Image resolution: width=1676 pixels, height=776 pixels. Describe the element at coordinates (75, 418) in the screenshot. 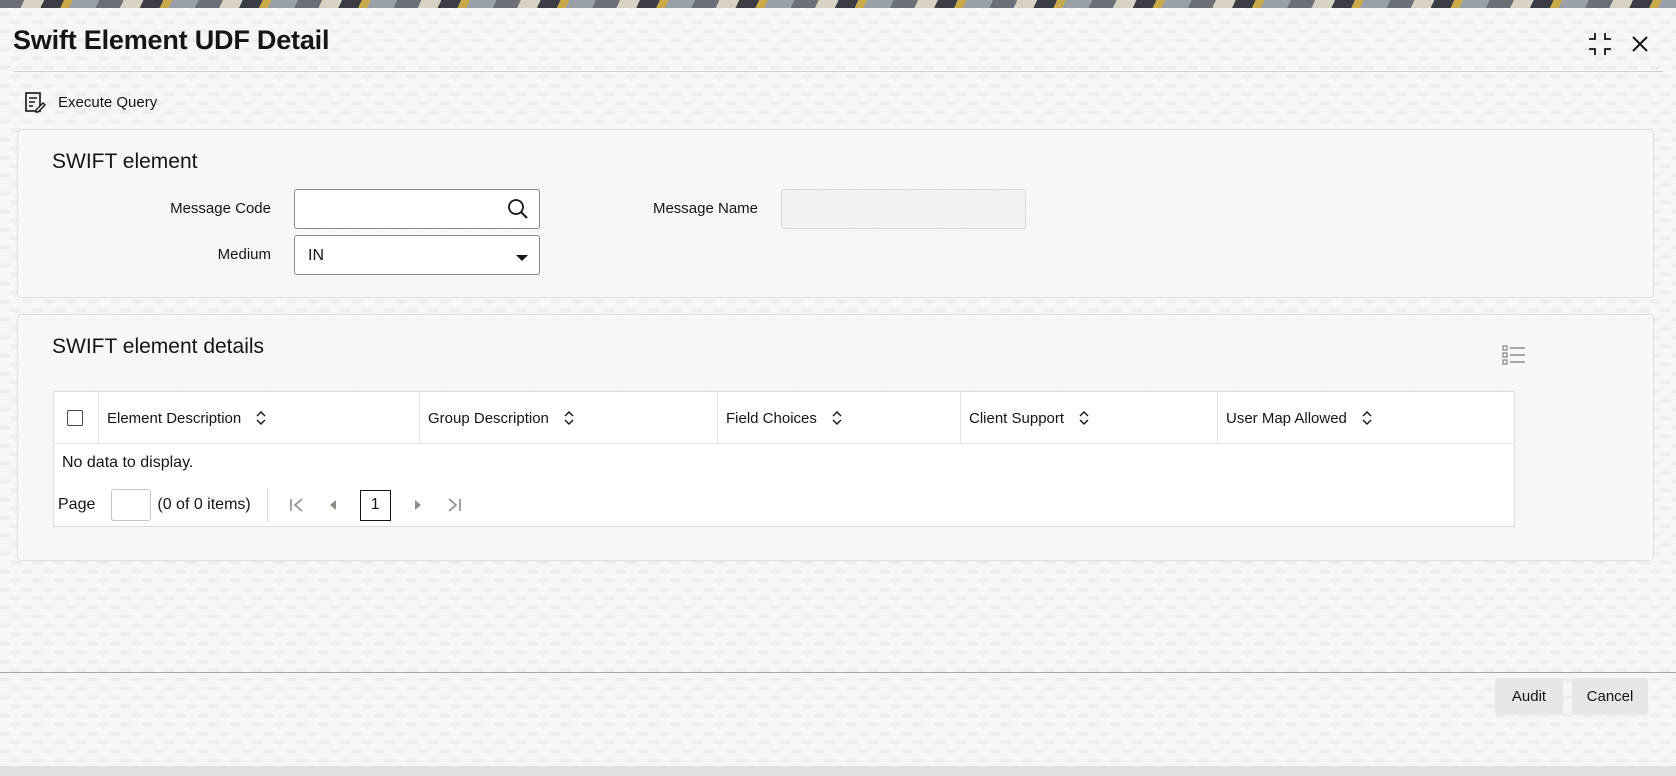

I see `select-all-checkbox` at that location.